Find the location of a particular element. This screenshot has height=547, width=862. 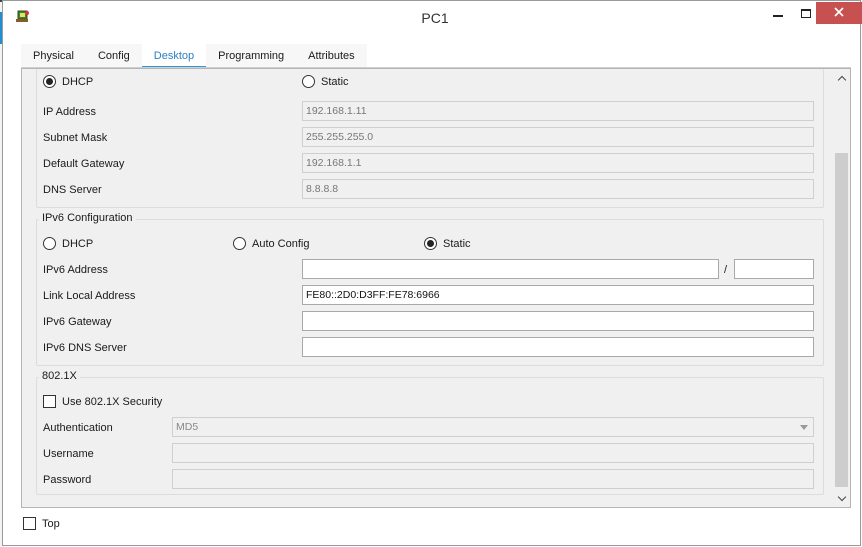

ipv6-auto-config-radio: Auto Config is located at coordinates (271, 243).